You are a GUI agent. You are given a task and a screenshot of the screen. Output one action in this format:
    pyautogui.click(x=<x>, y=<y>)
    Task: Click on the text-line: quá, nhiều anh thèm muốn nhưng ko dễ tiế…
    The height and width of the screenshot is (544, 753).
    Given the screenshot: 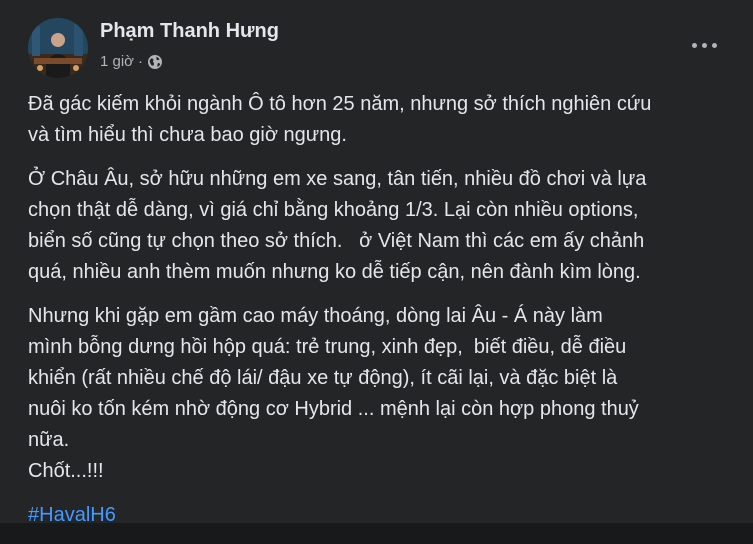 What is the action you would take?
    pyautogui.click(x=334, y=272)
    